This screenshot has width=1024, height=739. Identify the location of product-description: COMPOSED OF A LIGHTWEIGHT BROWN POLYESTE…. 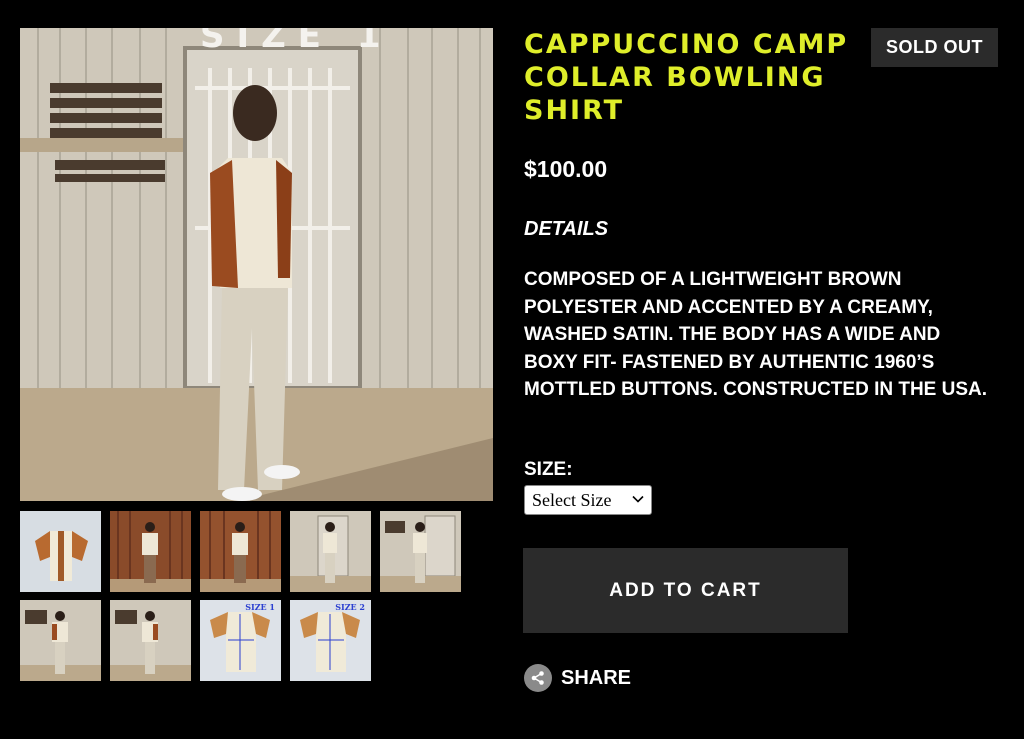
(756, 334).